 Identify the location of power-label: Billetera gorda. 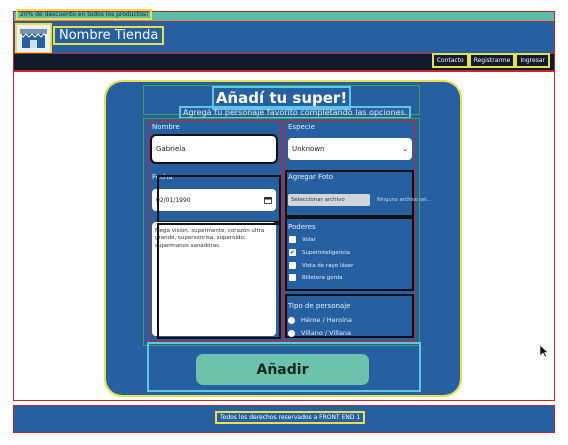
(322, 277).